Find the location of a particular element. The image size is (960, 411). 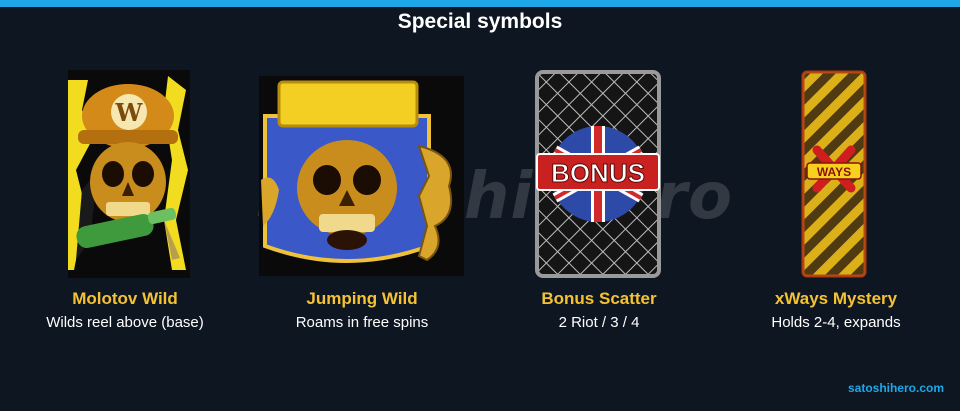

jumping-wild-symbol-image is located at coordinates (361, 176).